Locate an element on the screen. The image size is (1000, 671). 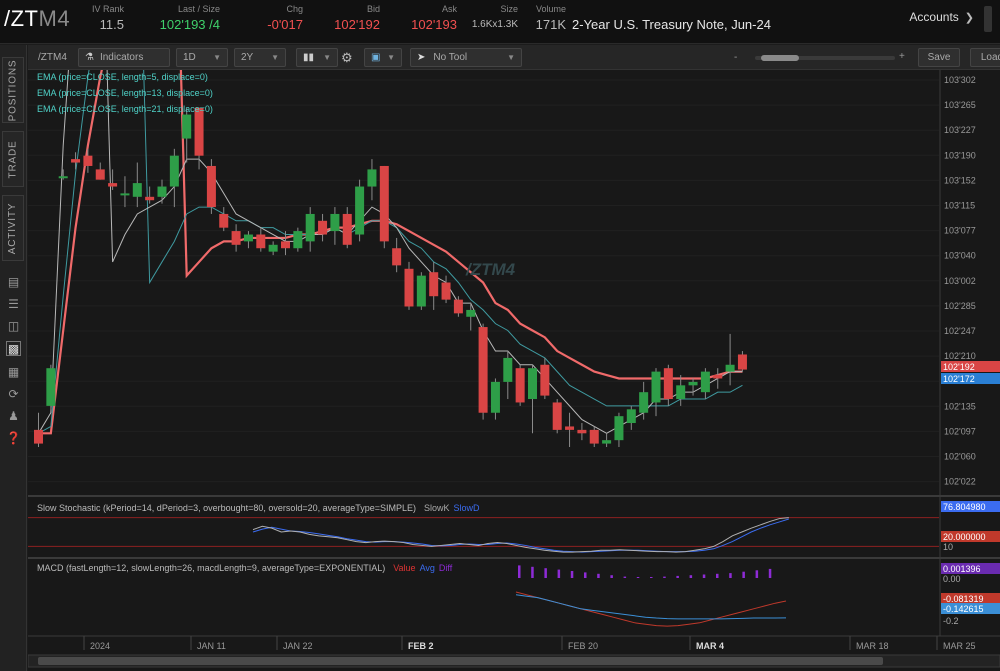
layers-icon: ◫ is located at coordinates (13, 326).